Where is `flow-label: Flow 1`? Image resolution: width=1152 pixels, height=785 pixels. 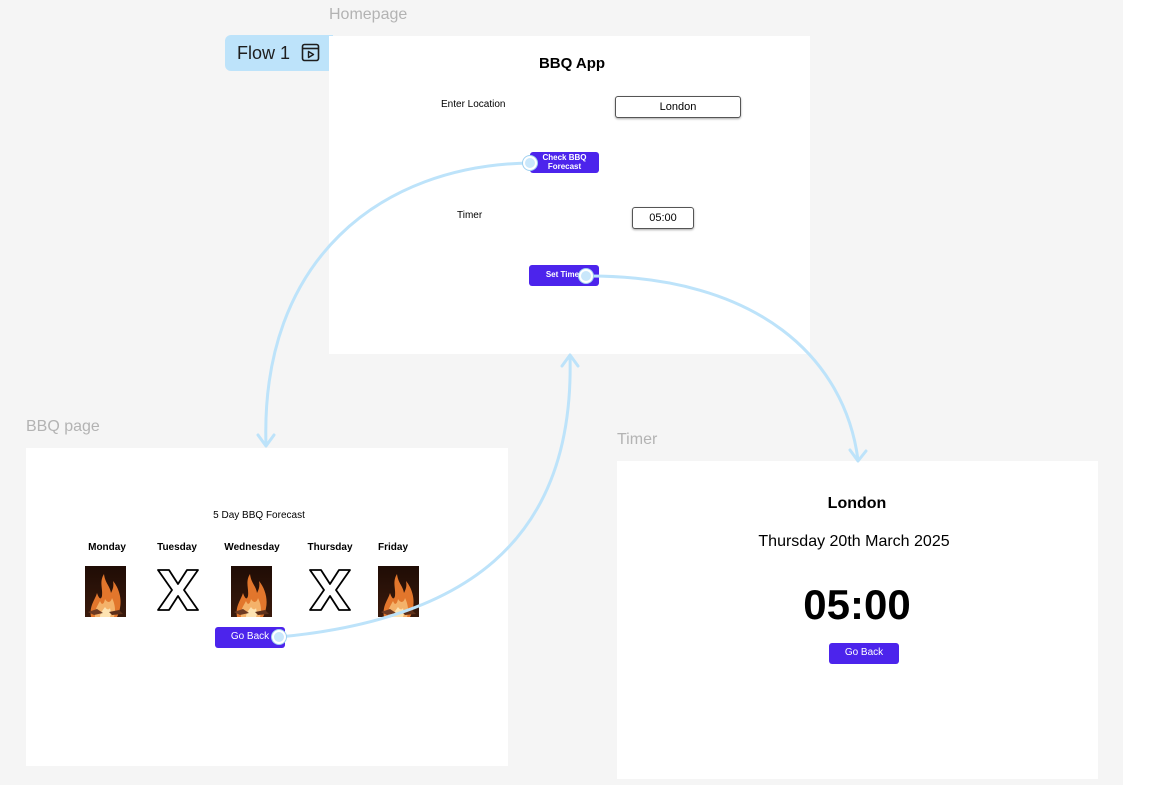 flow-label: Flow 1 is located at coordinates (264, 52).